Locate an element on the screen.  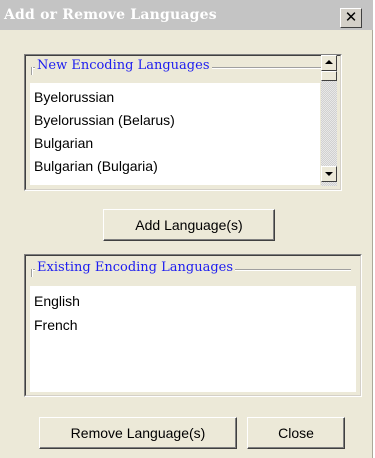
new-languages-group-tick is located at coordinates (32, 71).